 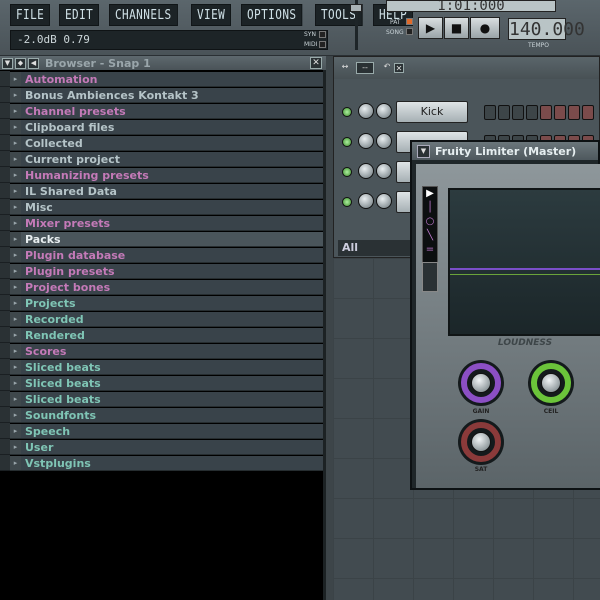 What do you see at coordinates (163, 415) in the screenshot?
I see `browser-folder-item: ▸ Soundfonts` at bounding box center [163, 415].